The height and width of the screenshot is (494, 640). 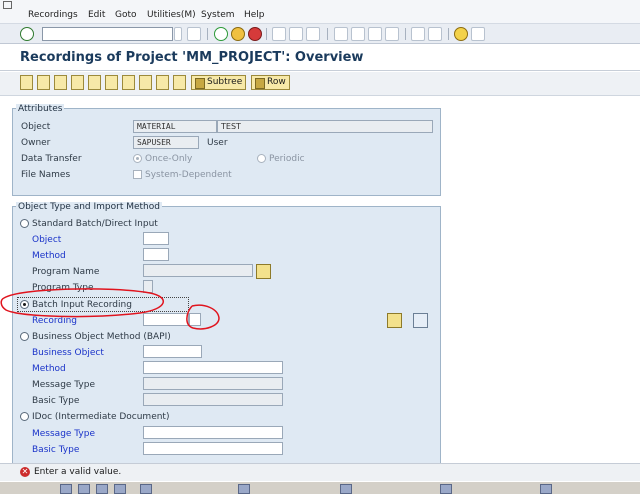 What do you see at coordinates (82, 303) in the screenshot?
I see `annotation-ellipse-batch-input` at bounding box center [82, 303].